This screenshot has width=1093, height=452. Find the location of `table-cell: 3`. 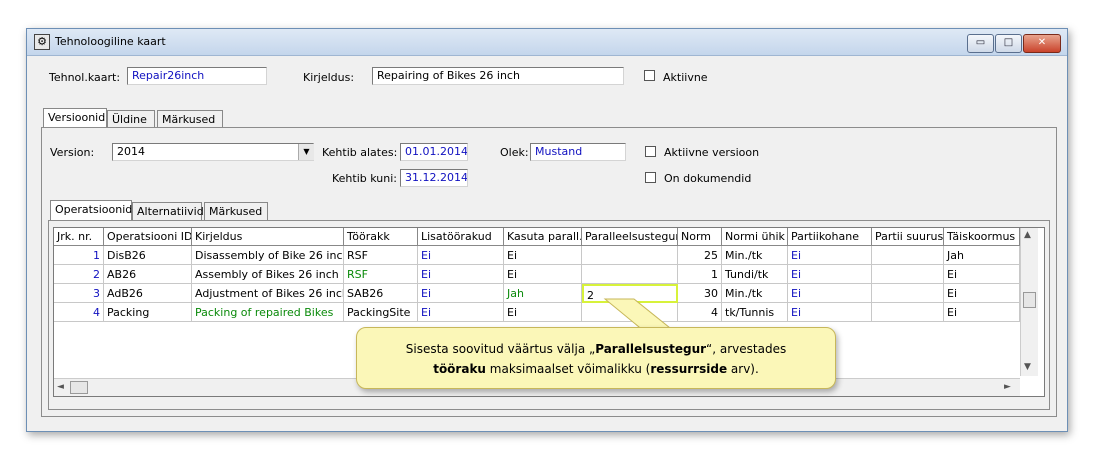

table-cell: 3 is located at coordinates (79, 293).